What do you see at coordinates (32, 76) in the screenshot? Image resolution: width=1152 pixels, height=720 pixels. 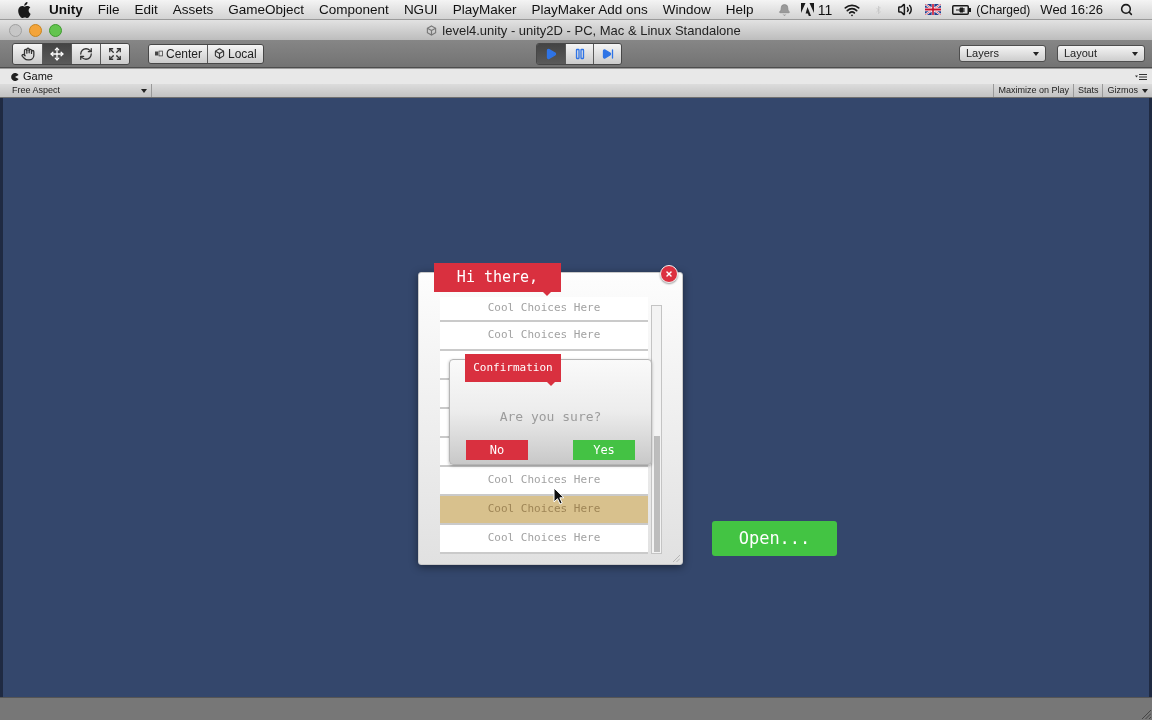 I see `game-tab: Game` at bounding box center [32, 76].